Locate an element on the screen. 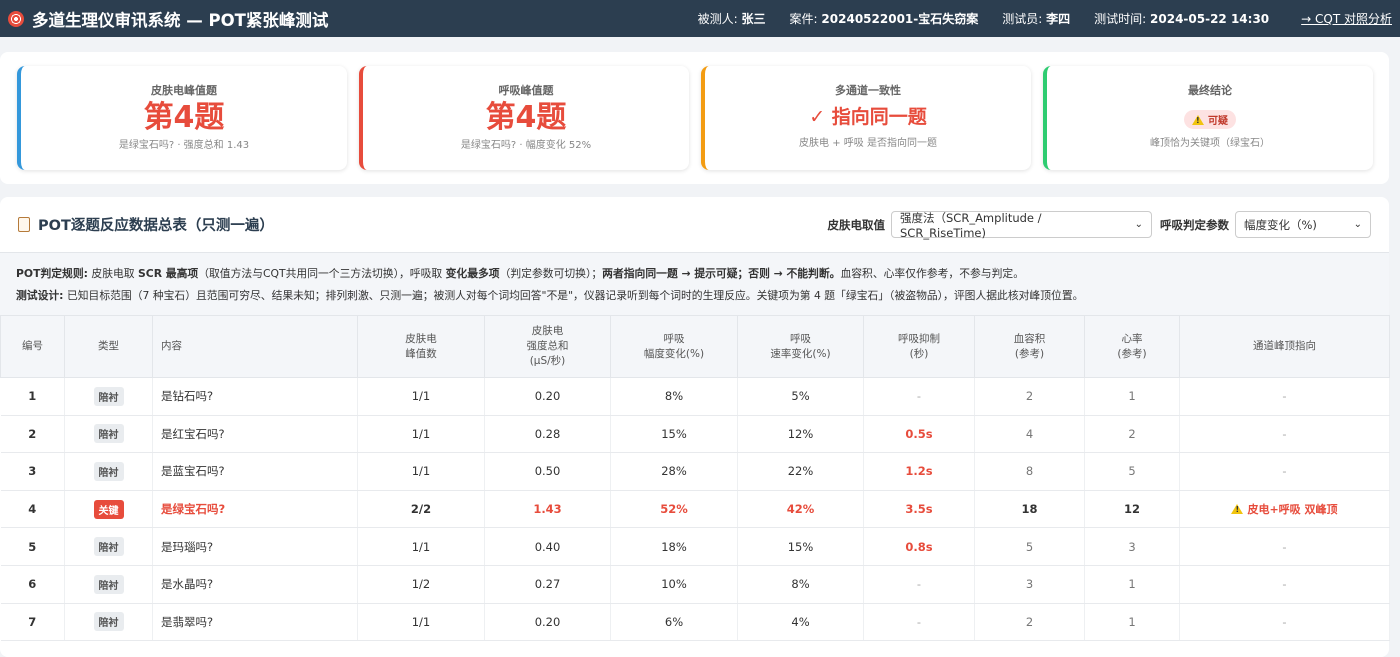 This screenshot has width=1400, height=657. resp-amplitude: 18% is located at coordinates (674, 546).